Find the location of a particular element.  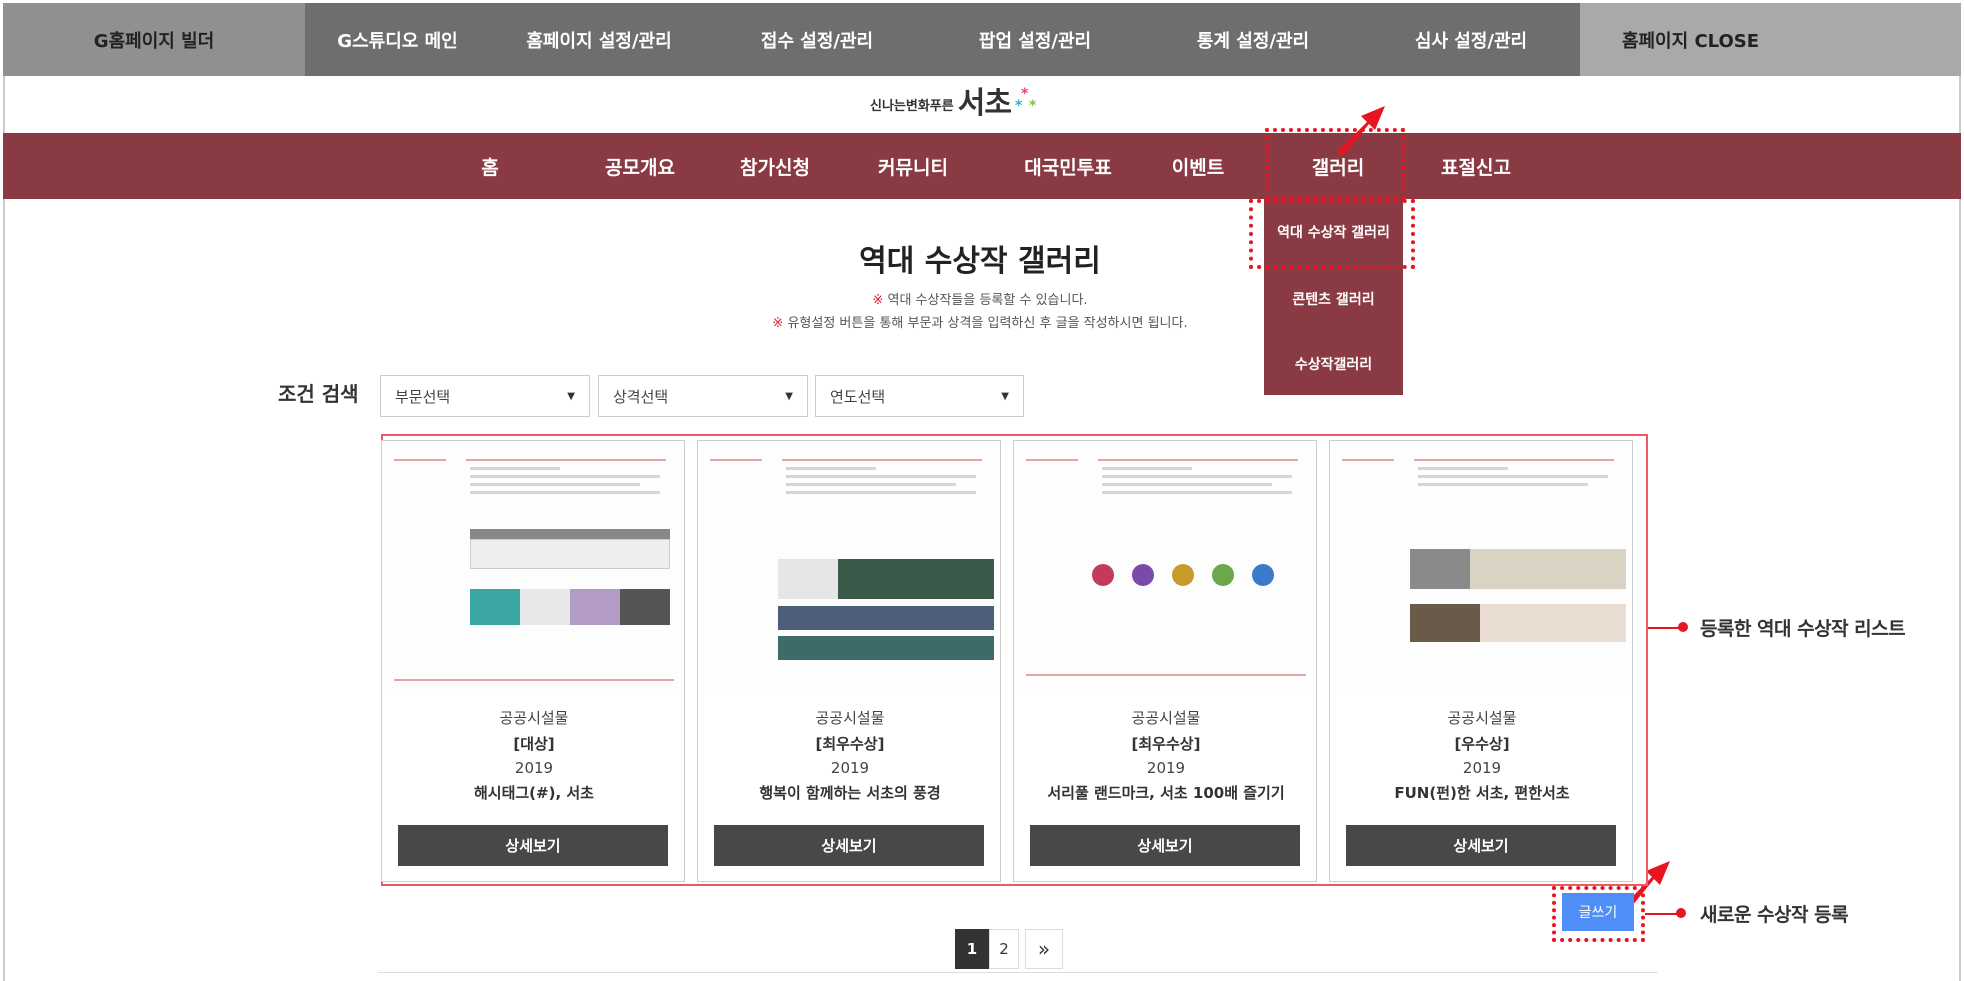

card-award: [우수상] is located at coordinates (1482, 744).